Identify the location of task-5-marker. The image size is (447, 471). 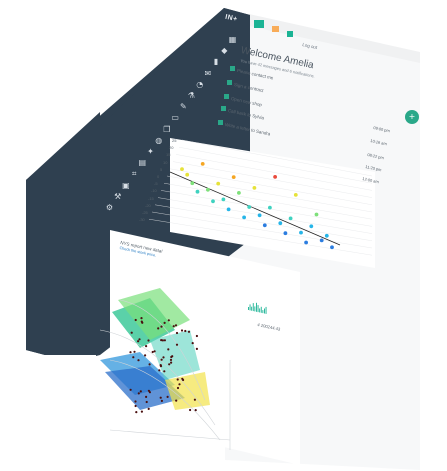
(220, 122).